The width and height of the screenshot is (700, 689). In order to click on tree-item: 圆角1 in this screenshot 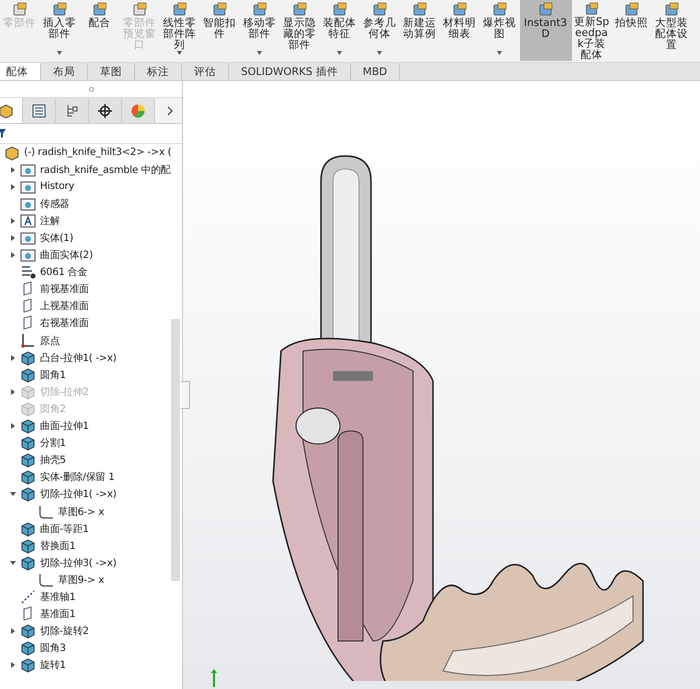, I will do `click(33, 375)`.